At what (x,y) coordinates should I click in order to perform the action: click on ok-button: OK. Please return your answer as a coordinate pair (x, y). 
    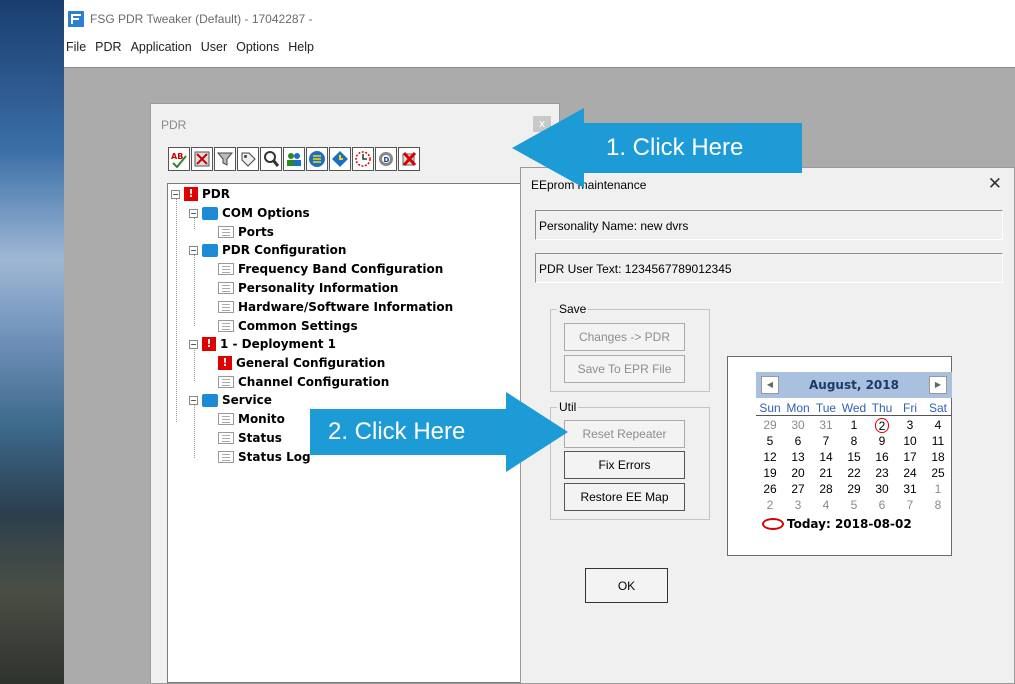
    Looking at the image, I should click on (626, 585).